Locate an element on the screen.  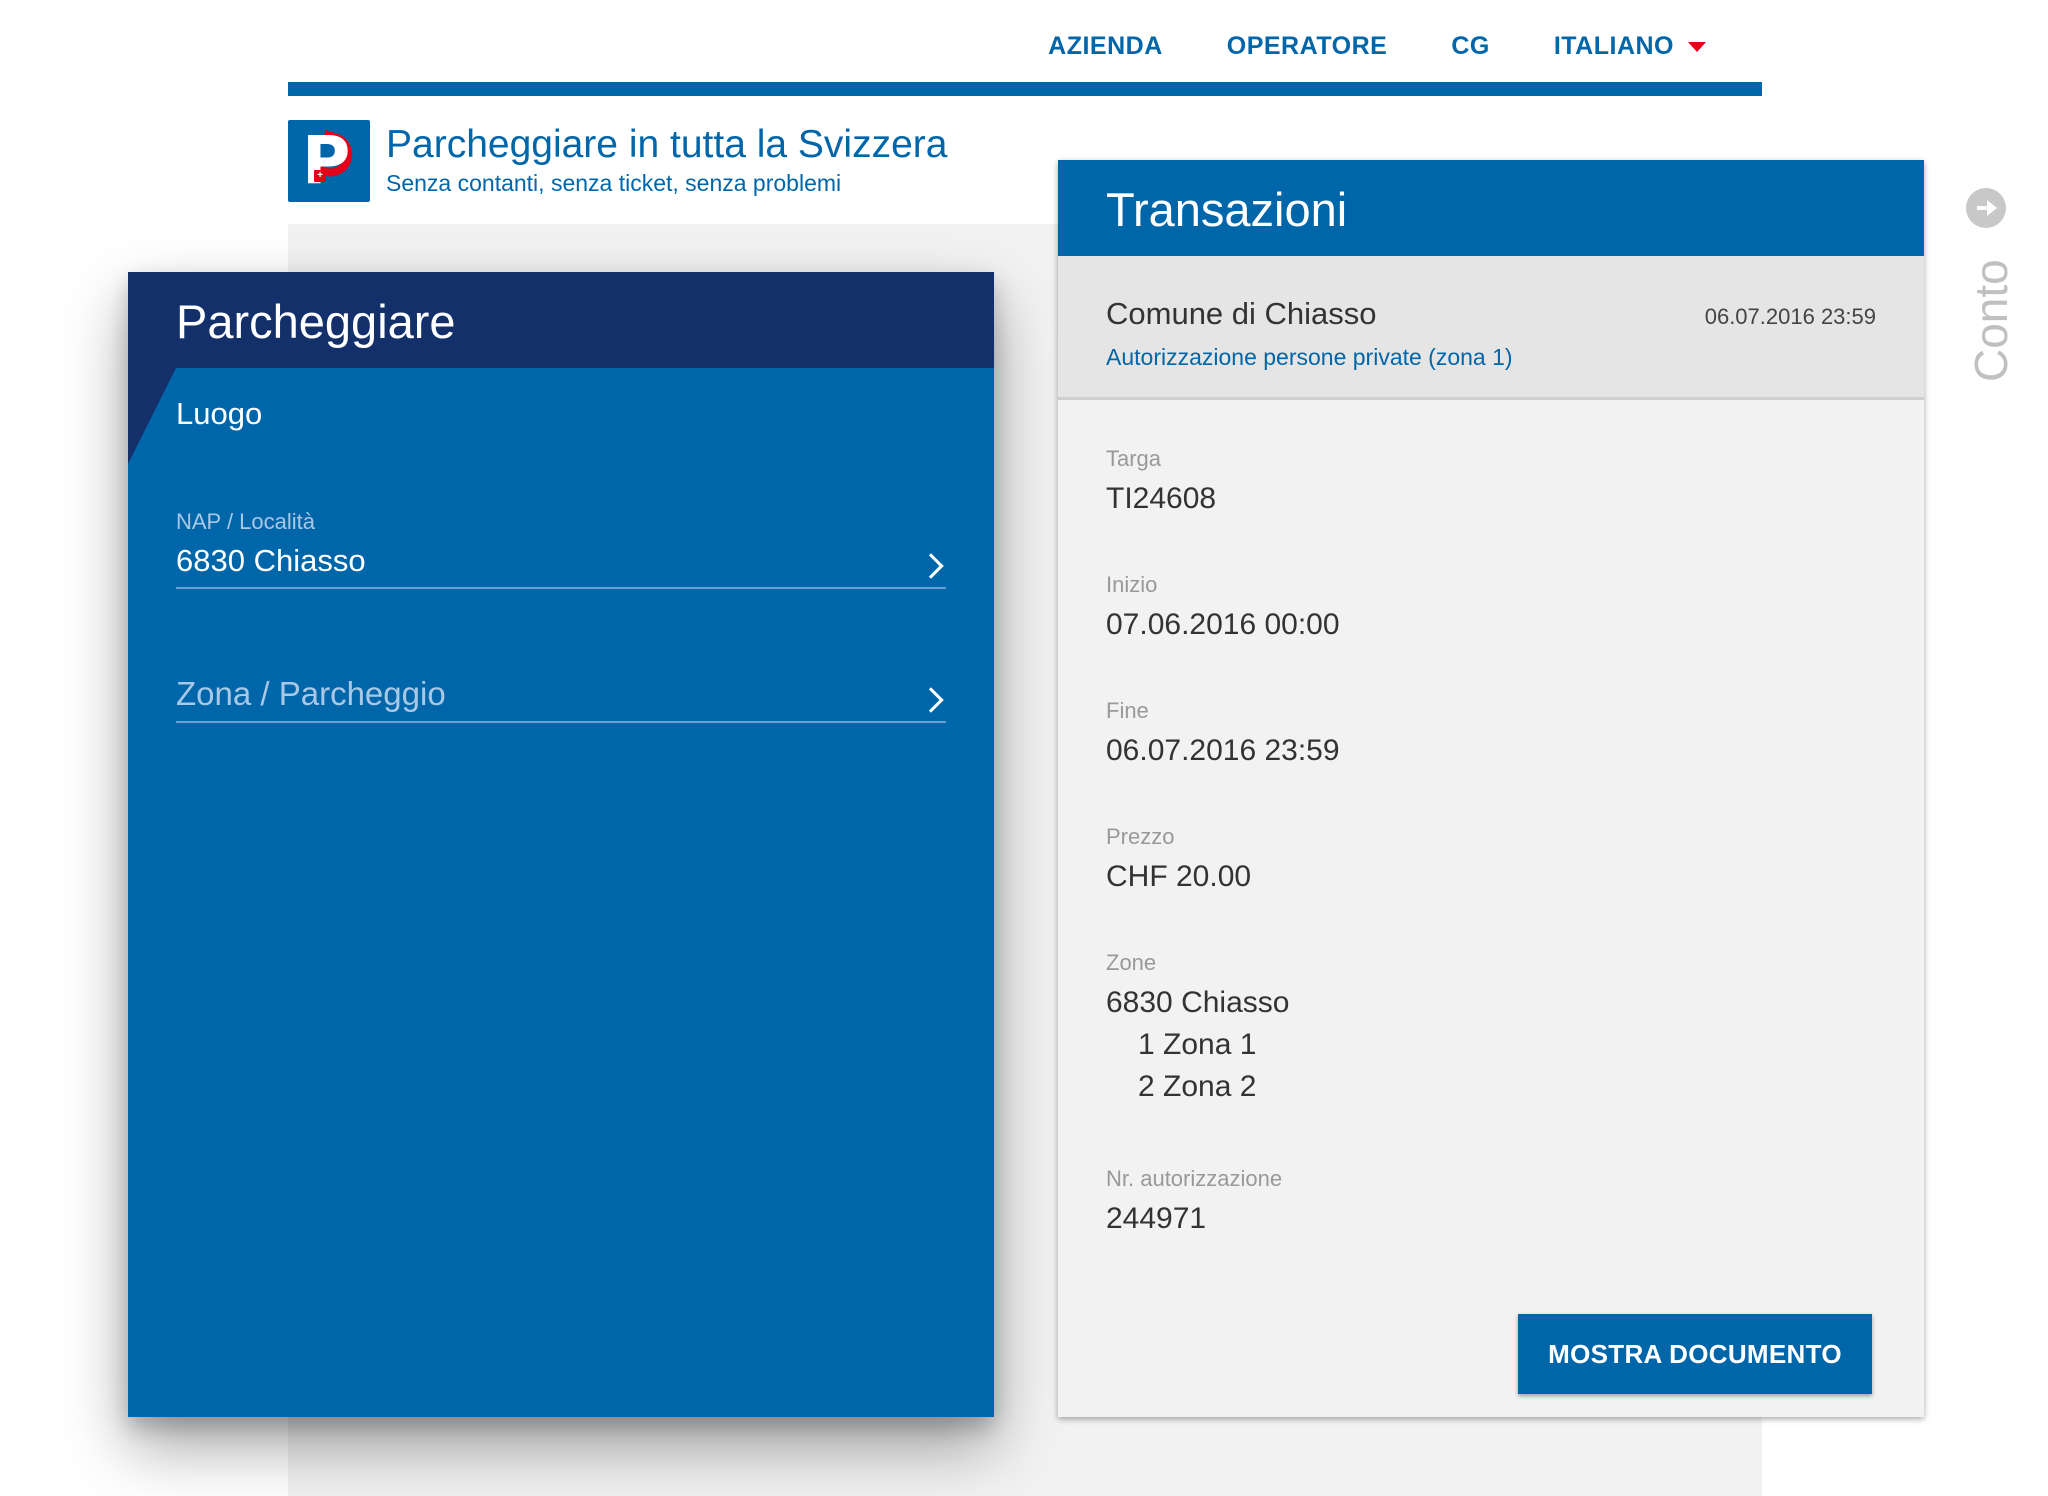
language-selector: ITALIANO is located at coordinates (1630, 46).